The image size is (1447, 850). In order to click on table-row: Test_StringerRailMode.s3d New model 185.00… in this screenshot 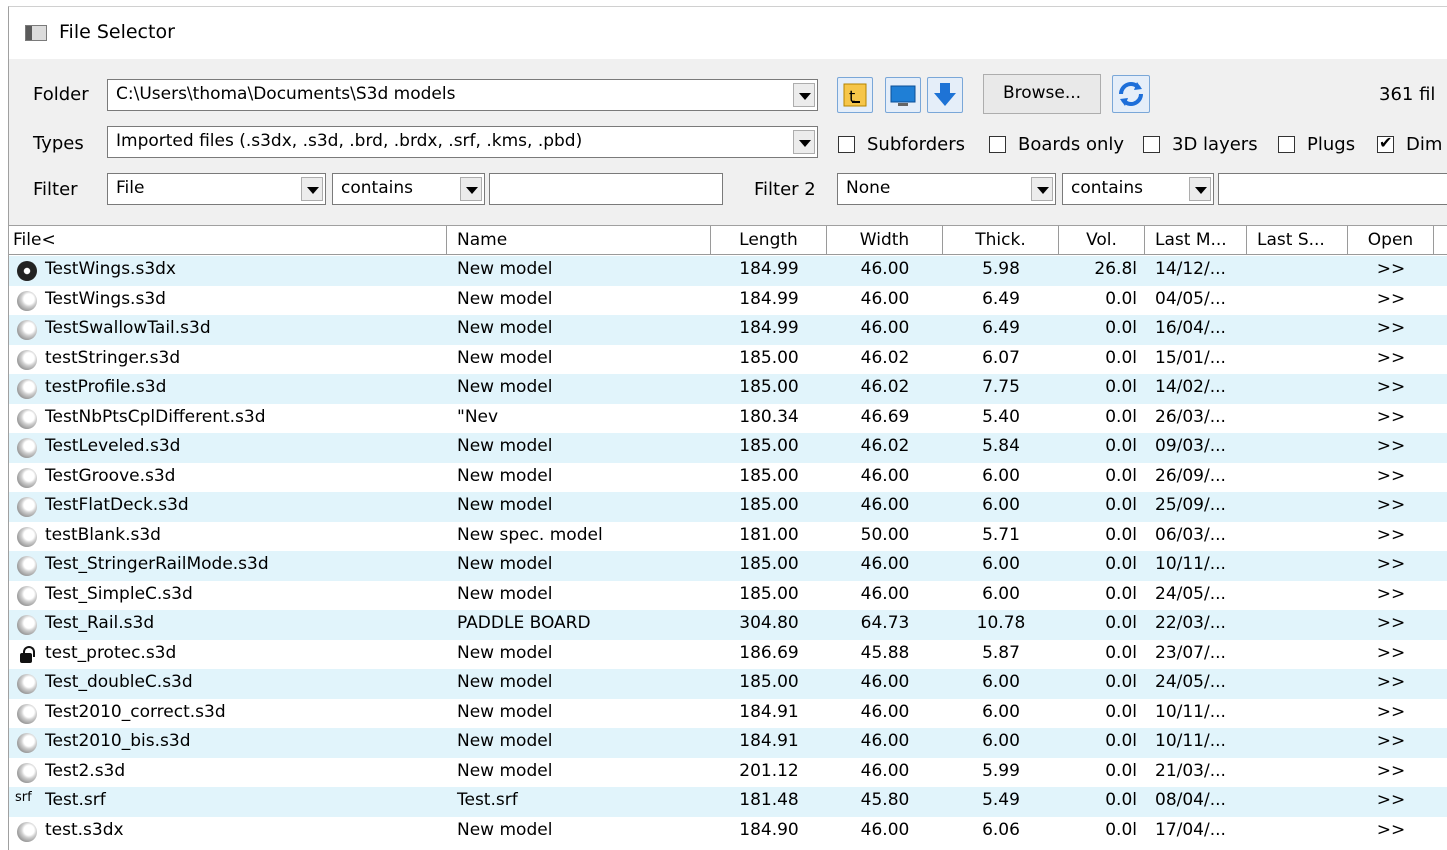, I will do `click(728, 566)`.